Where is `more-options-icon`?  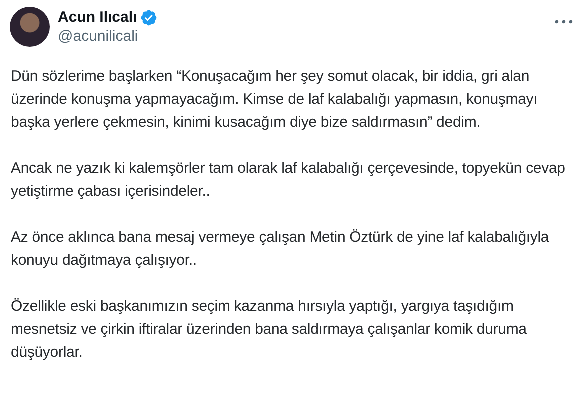 more-options-icon is located at coordinates (564, 22).